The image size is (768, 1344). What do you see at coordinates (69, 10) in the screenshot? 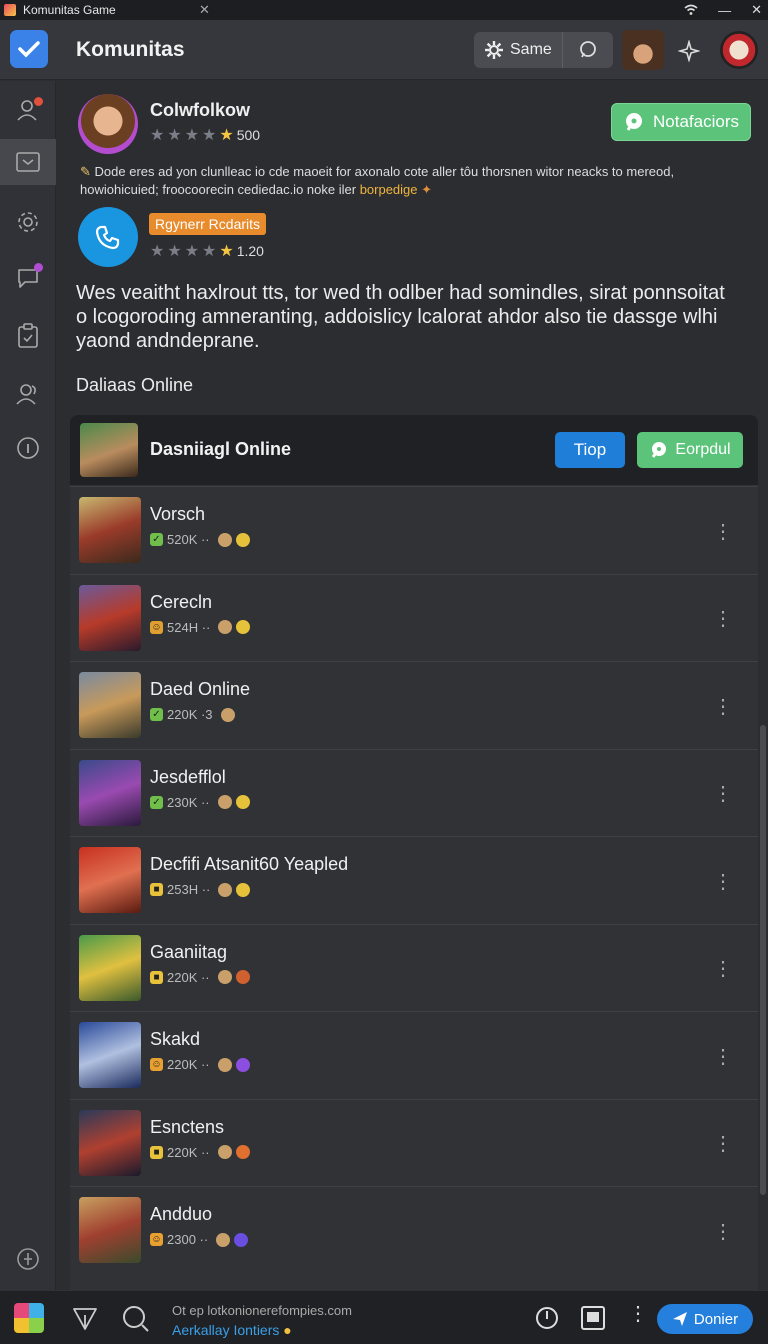
I see `window-title: Komunitas Game` at bounding box center [69, 10].